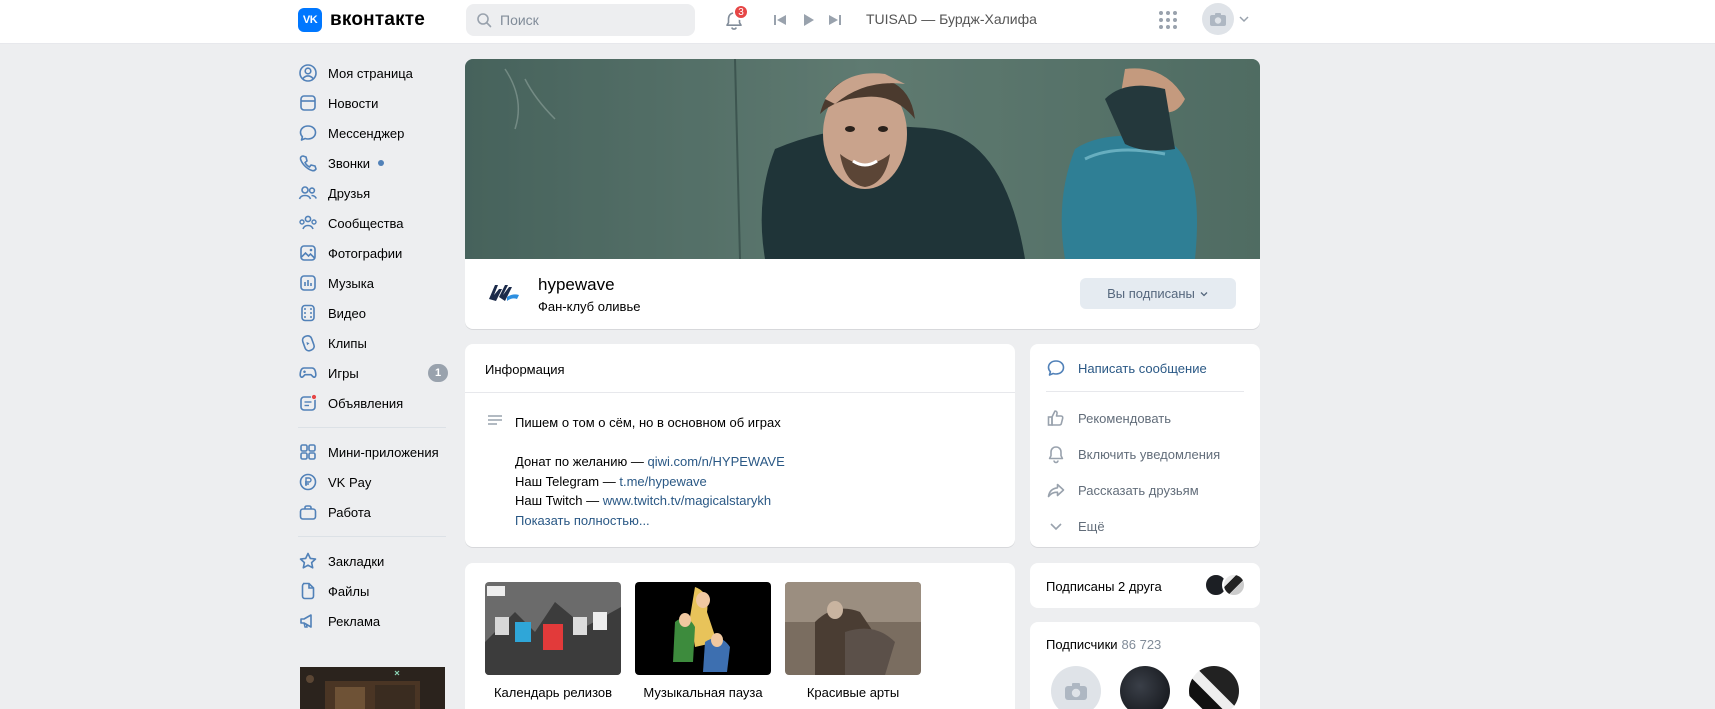 The image size is (1715, 709). I want to click on video-icon, so click(308, 313).